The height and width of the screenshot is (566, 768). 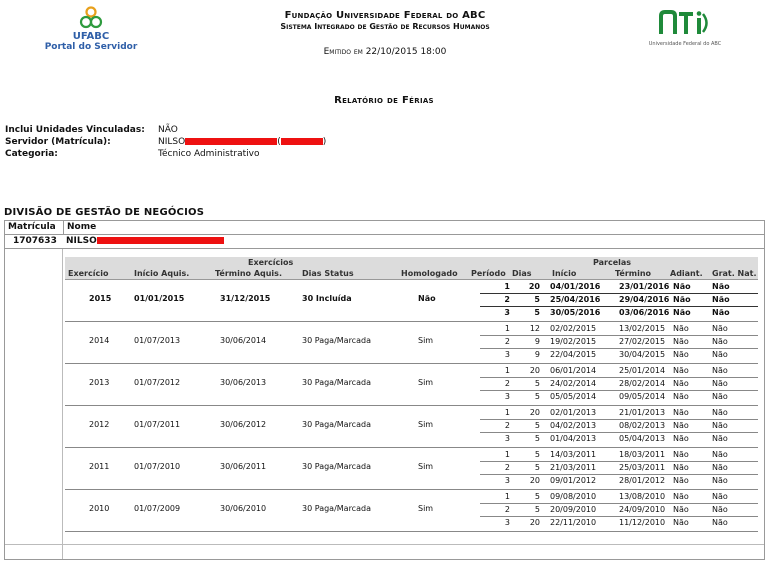 I want to click on parcela-row: 1 20 04/01/2016 23/01/2016 Não Não, so click(x=619, y=287).